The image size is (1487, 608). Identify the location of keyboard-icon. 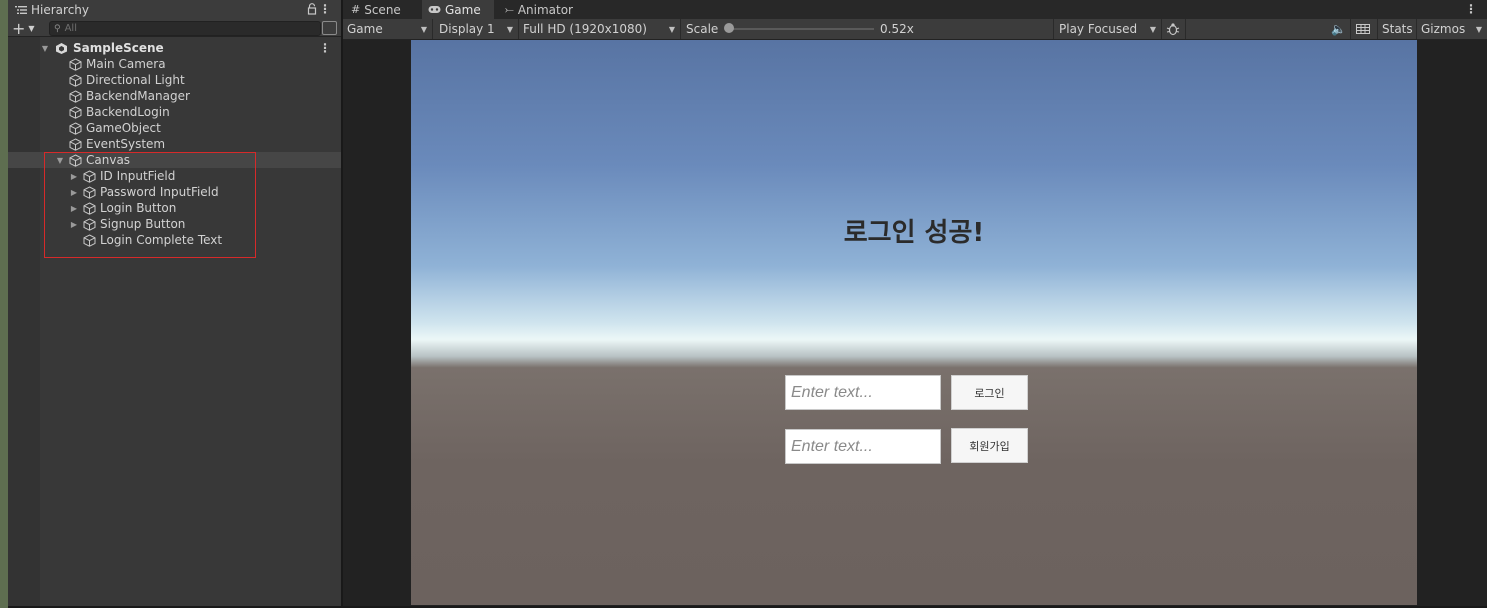
(1363, 29).